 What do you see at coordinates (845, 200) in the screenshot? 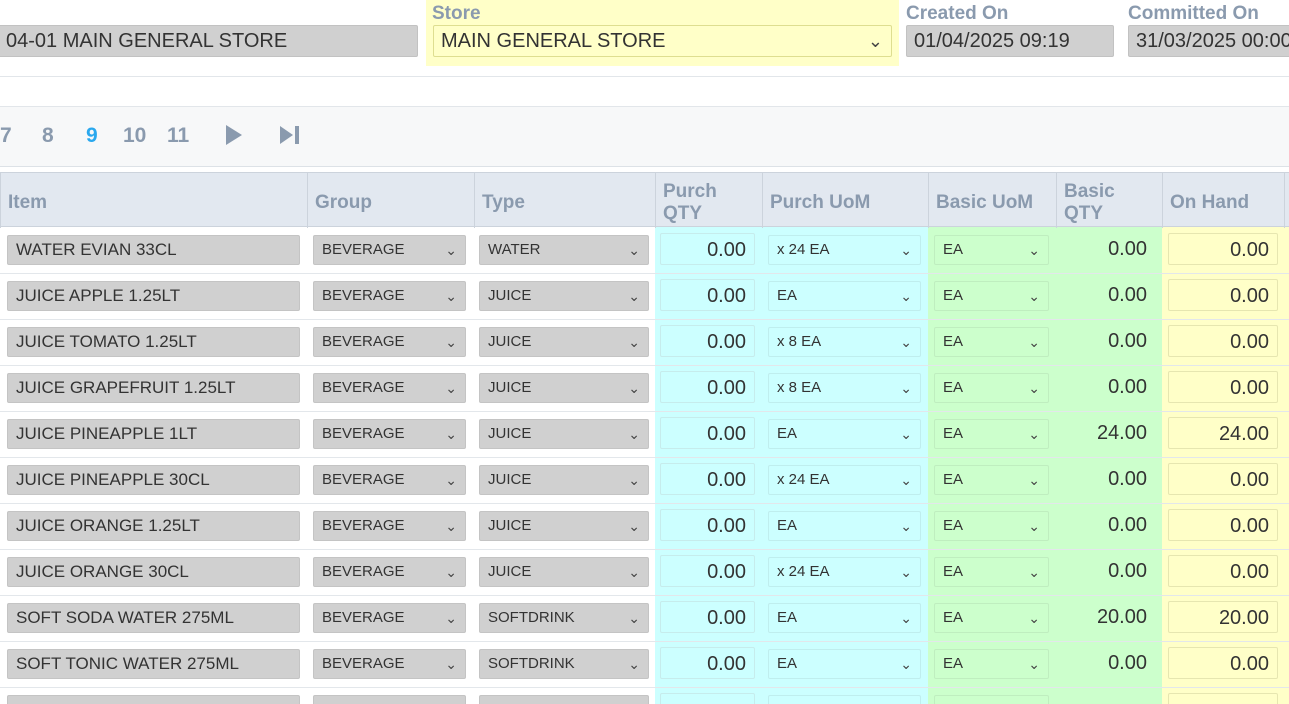
I see `col-purch-uom: Purch UoM` at bounding box center [845, 200].